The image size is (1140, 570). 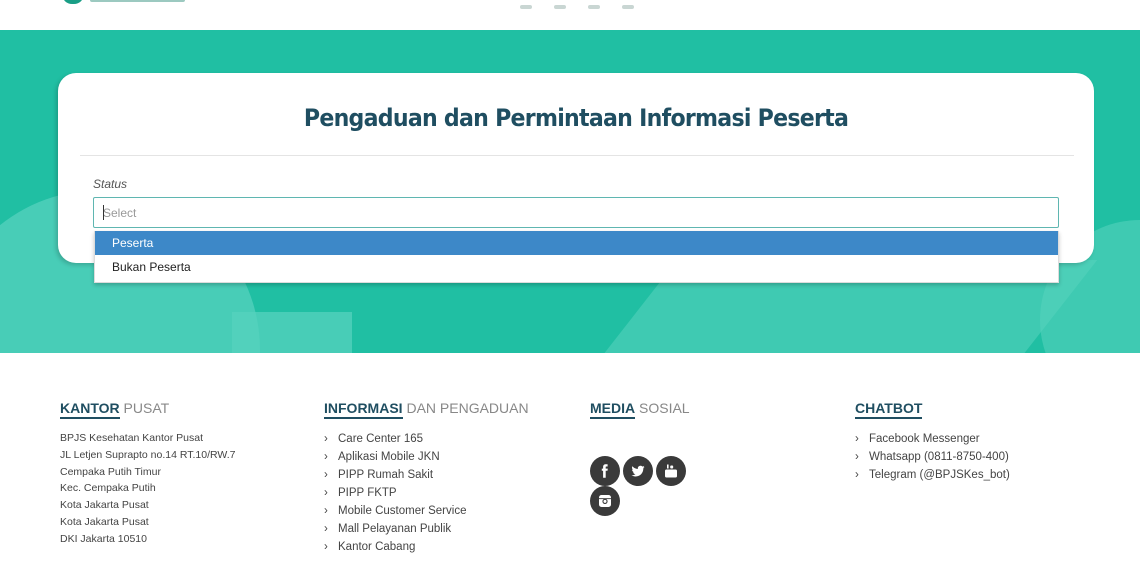 What do you see at coordinates (426, 547) in the screenshot?
I see `link-kantor-cabang: Kantor Cabang` at bounding box center [426, 547].